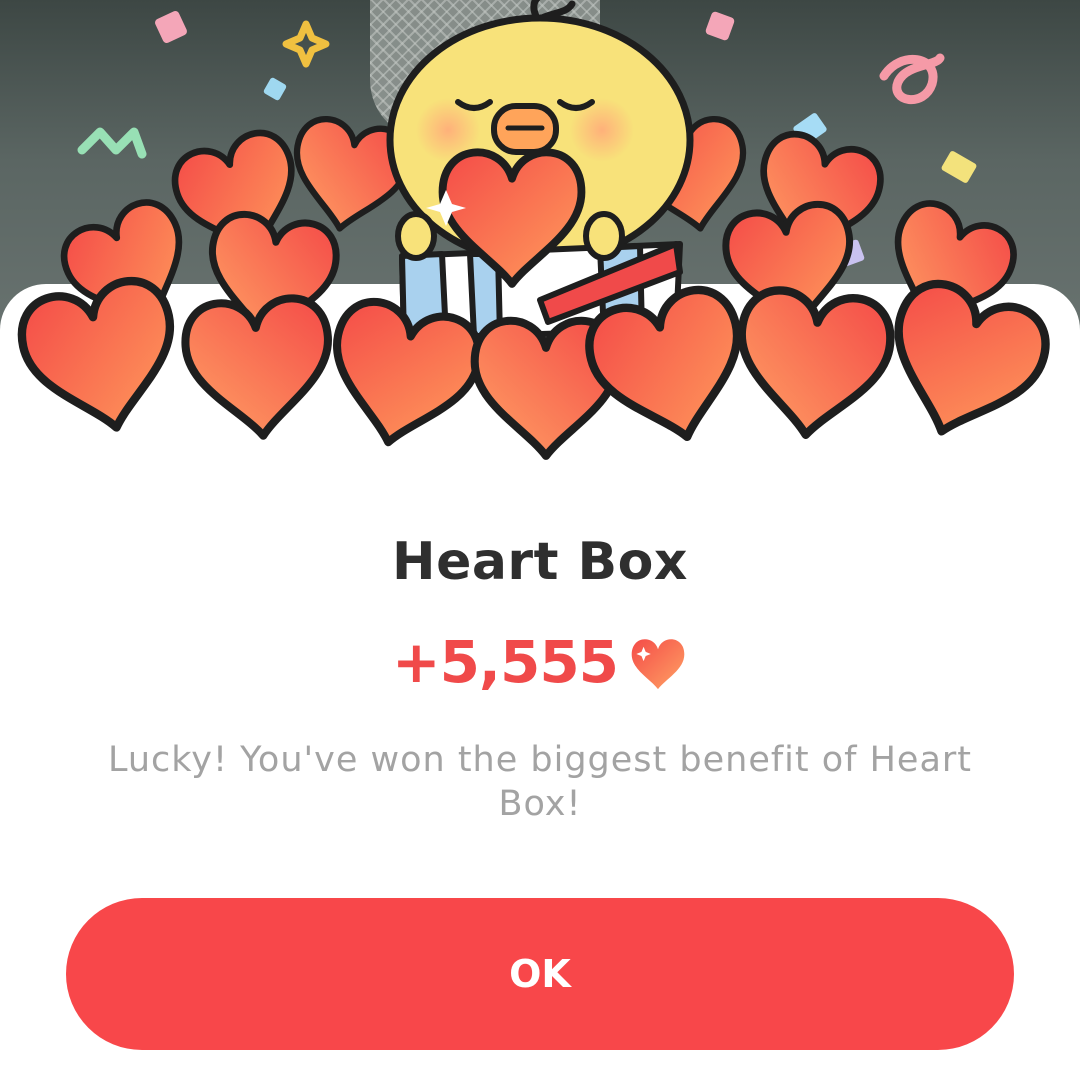 The image size is (1080, 1080). What do you see at coordinates (540, 562) in the screenshot?
I see `dialog-title: Heart Box` at bounding box center [540, 562].